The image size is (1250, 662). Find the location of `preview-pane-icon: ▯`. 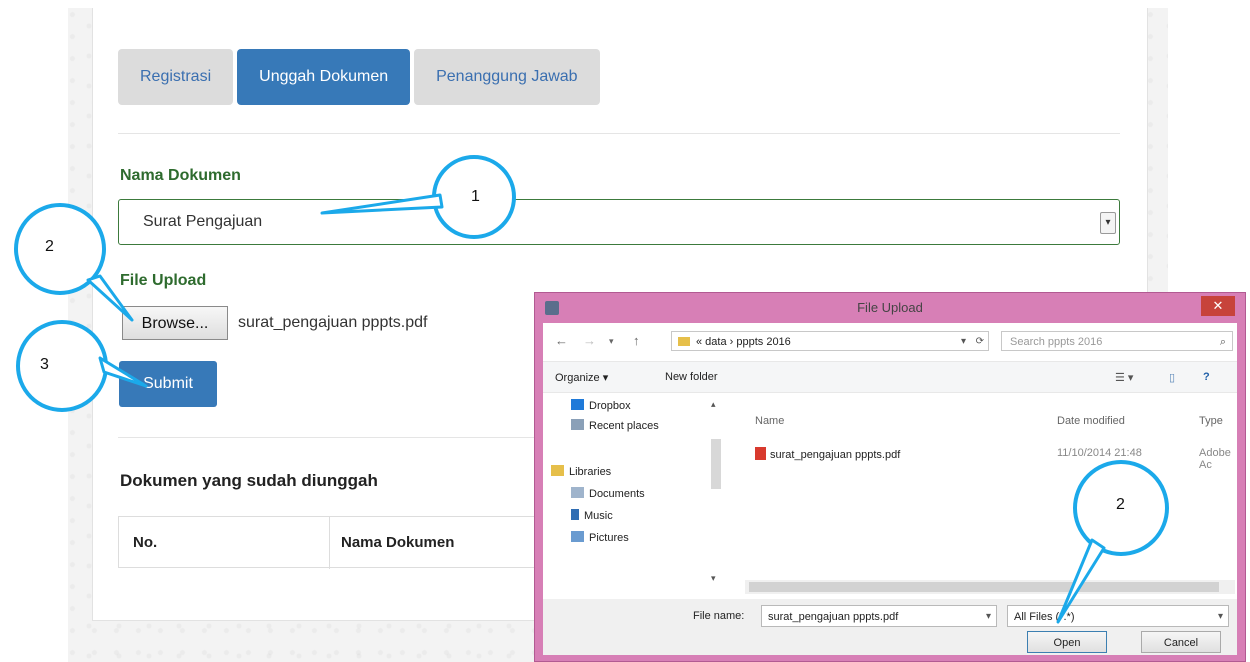

preview-pane-icon: ▯ is located at coordinates (1172, 377).